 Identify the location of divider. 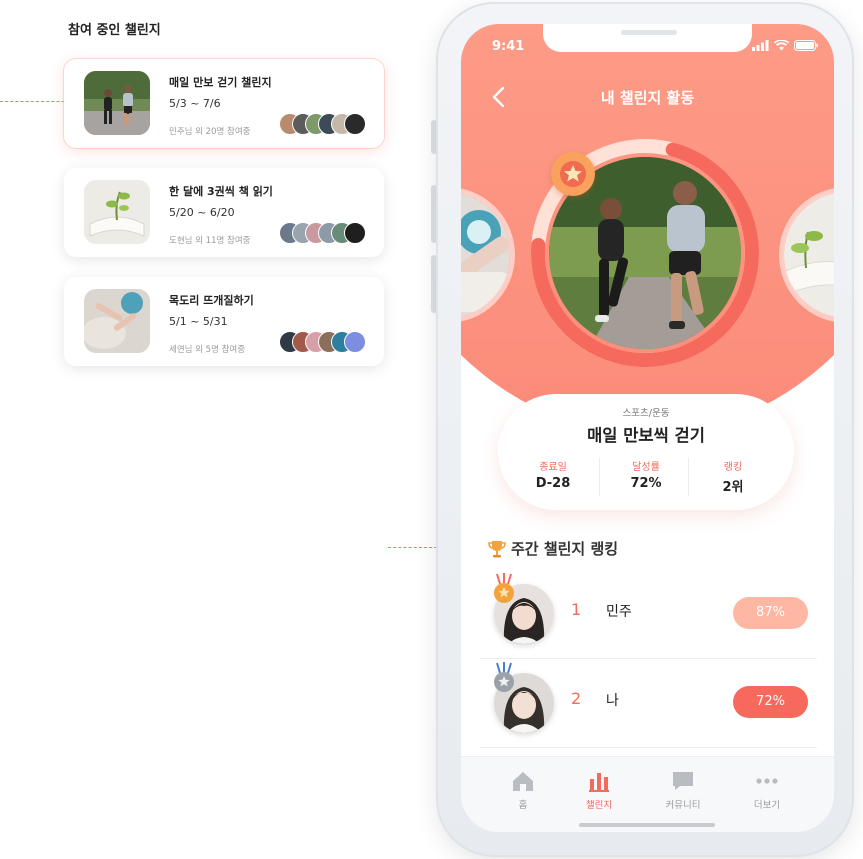
(648, 747).